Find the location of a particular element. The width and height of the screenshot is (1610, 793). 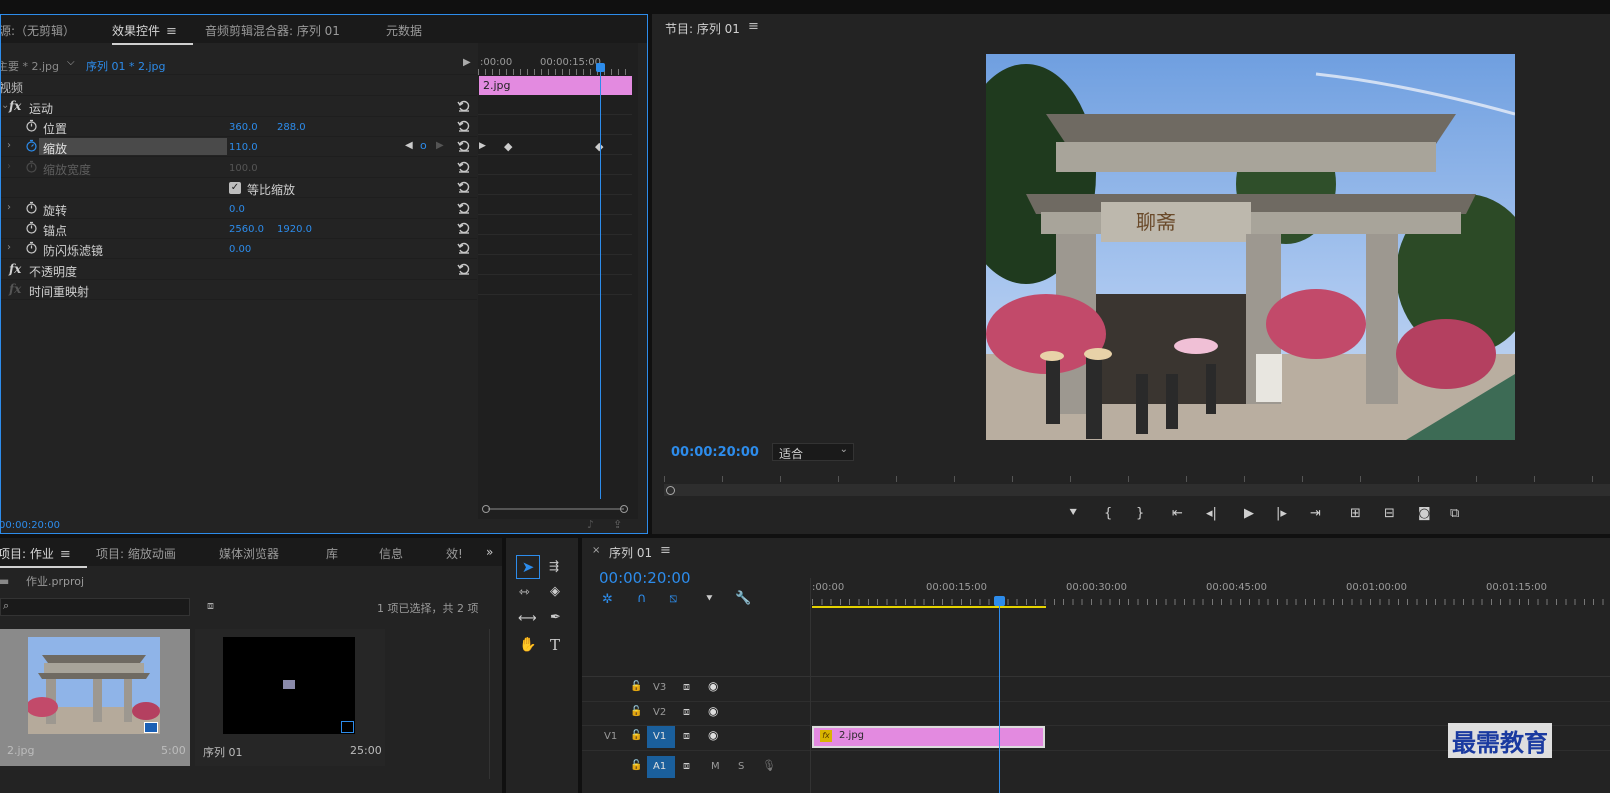

prop-flicker: › 防闪烁滤镜 0.00 is located at coordinates (239, 249).